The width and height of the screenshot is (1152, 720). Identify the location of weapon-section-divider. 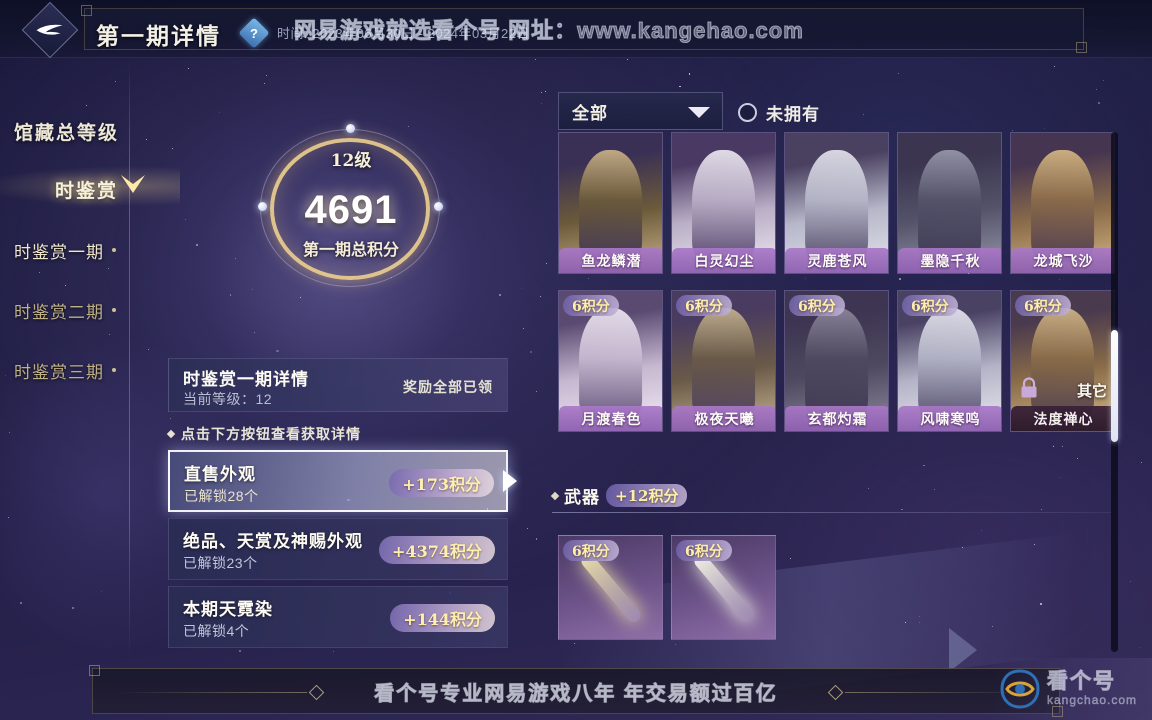
(832, 512).